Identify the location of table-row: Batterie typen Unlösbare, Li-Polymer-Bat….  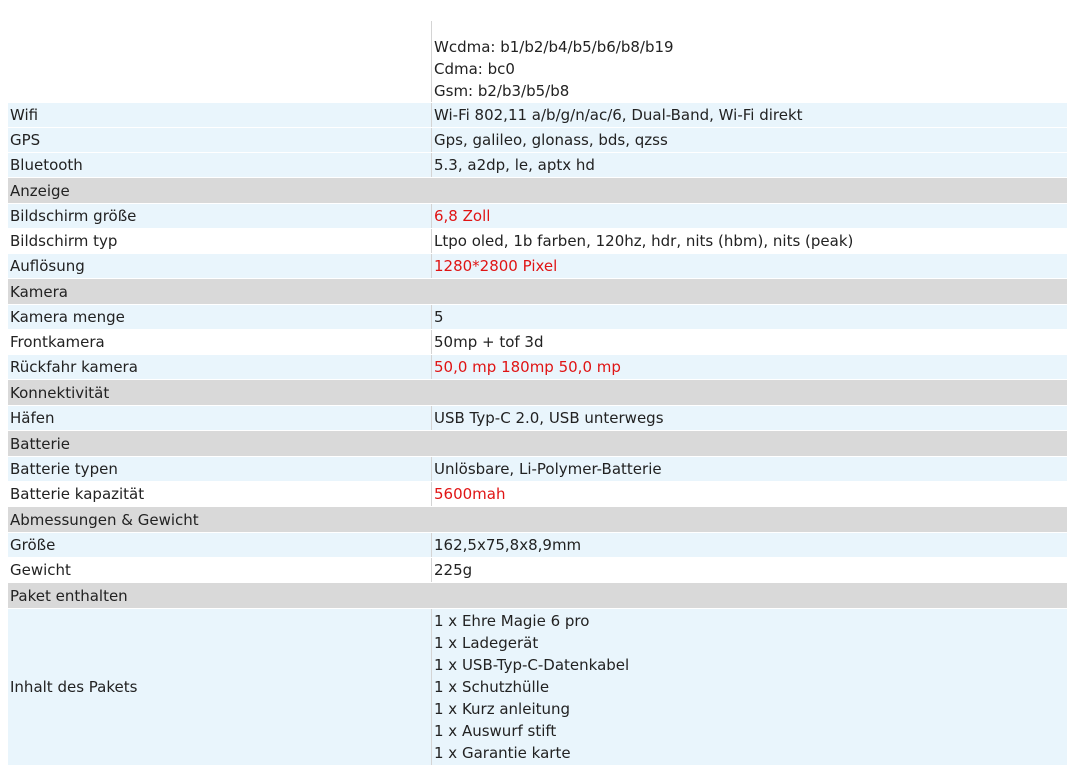
(537, 469).